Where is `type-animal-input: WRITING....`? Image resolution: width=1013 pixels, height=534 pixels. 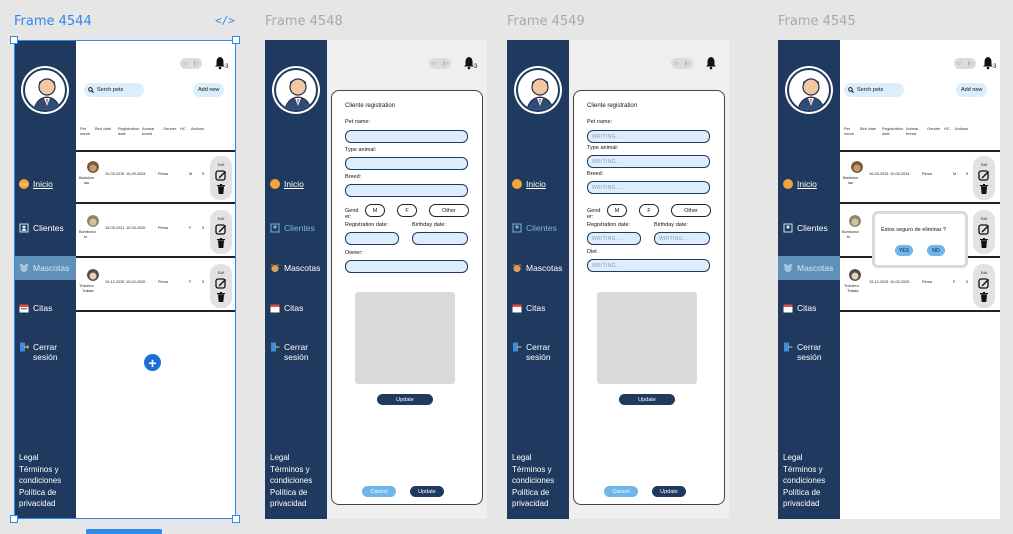 type-animal-input: WRITING.... is located at coordinates (648, 161).